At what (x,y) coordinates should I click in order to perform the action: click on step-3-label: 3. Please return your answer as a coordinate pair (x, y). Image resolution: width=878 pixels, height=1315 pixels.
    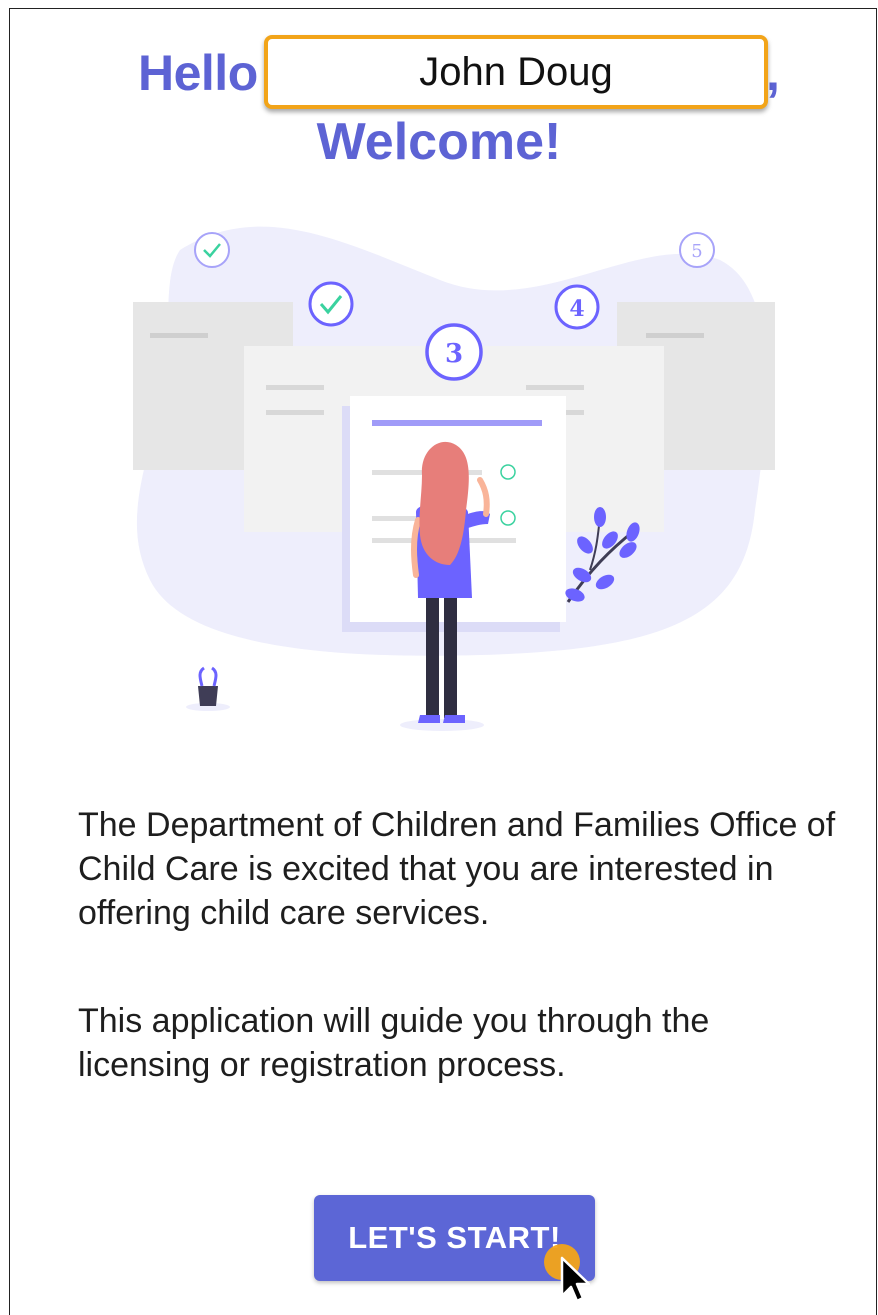
    Looking at the image, I should click on (454, 354).